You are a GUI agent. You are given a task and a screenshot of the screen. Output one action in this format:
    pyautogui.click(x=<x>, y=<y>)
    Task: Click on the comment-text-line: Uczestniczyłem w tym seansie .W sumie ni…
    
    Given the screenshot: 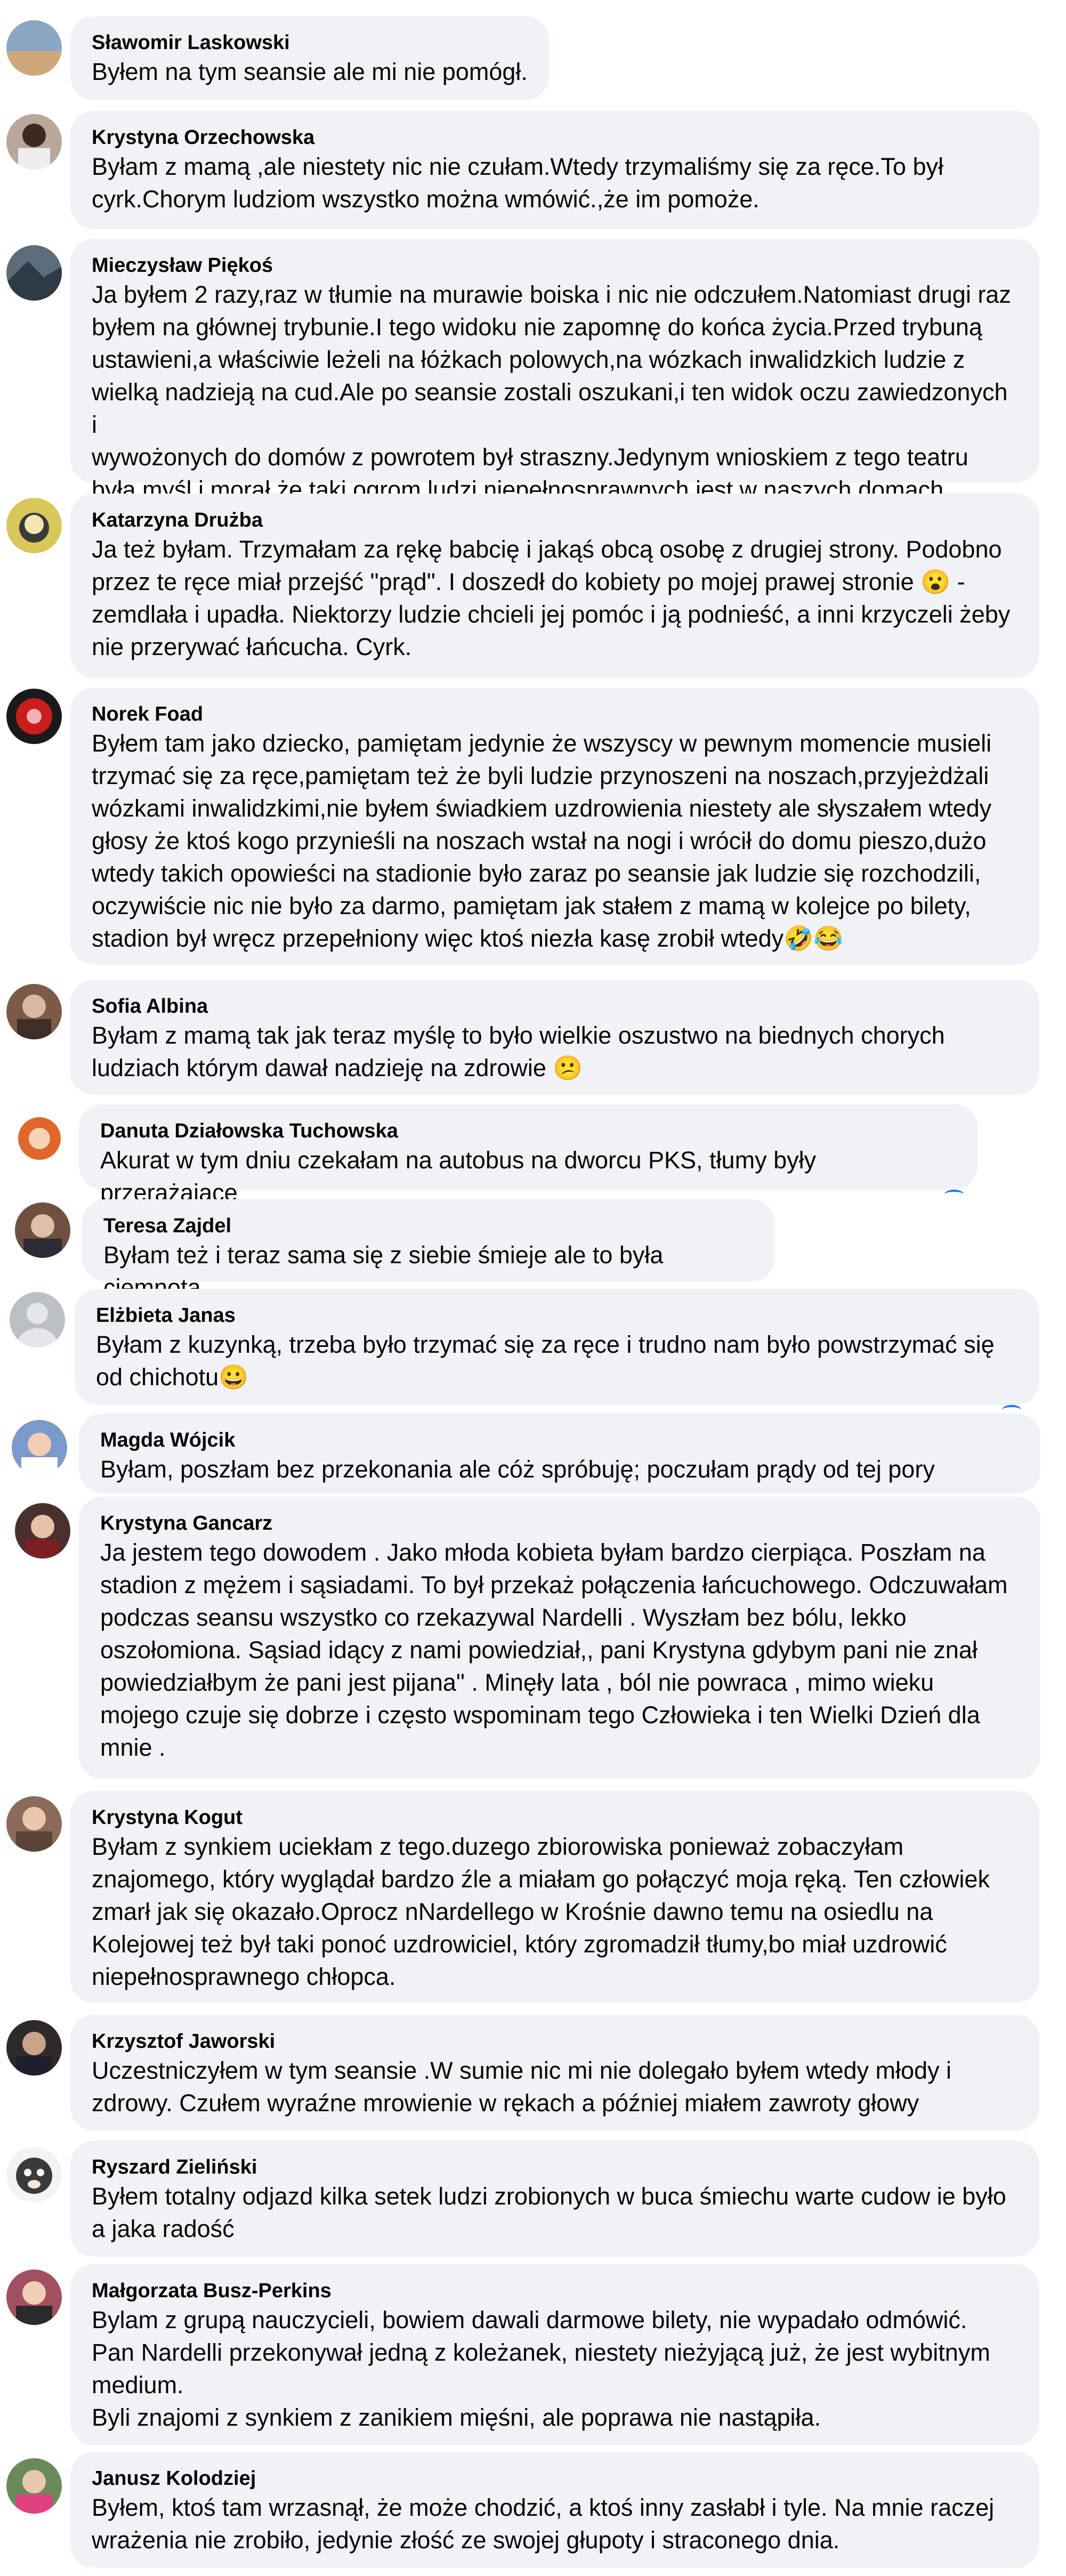 What is the action you would take?
    pyautogui.click(x=522, y=2071)
    